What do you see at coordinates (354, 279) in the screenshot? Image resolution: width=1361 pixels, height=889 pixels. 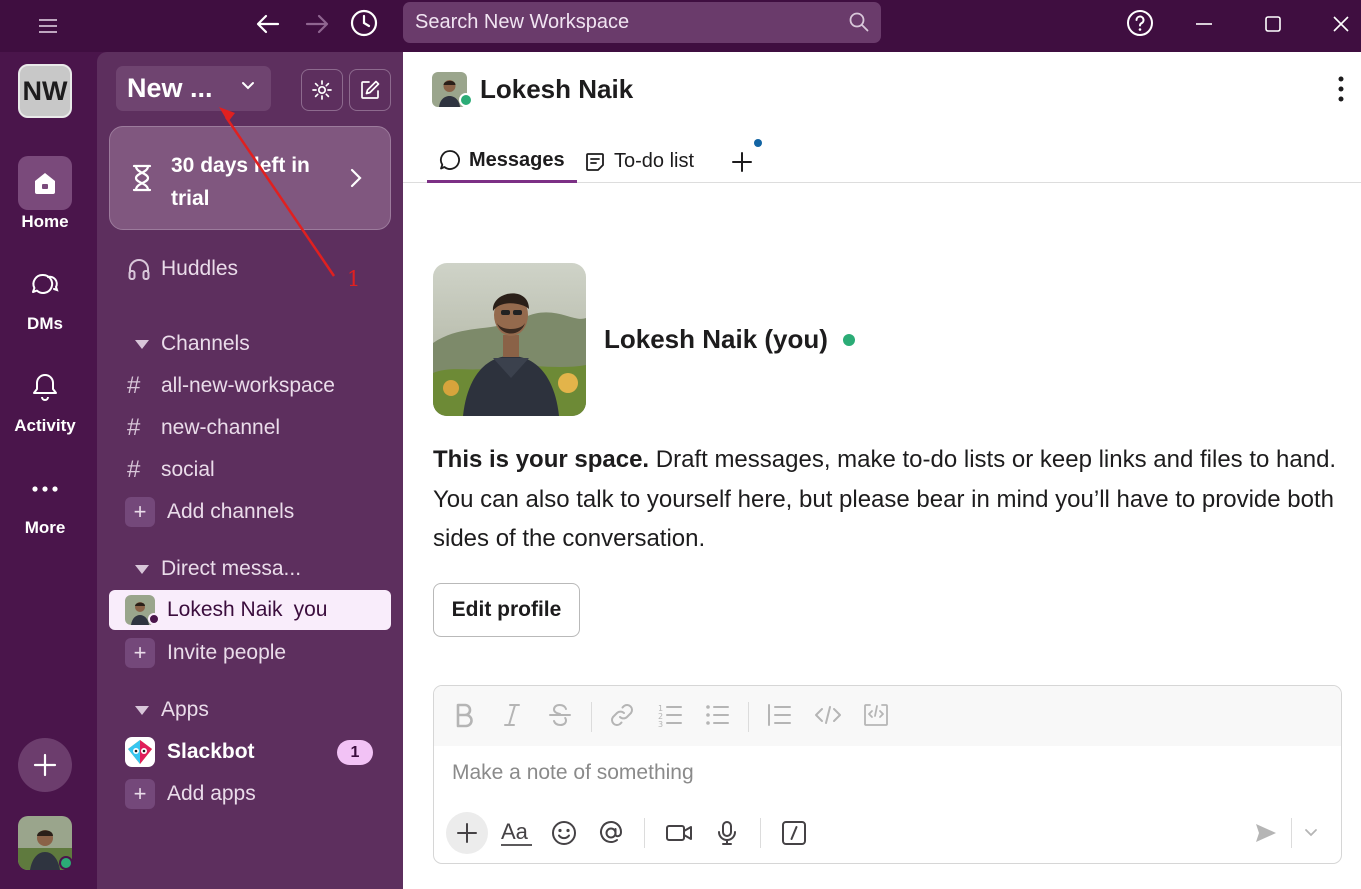 I see `annotation-number: 1` at bounding box center [354, 279].